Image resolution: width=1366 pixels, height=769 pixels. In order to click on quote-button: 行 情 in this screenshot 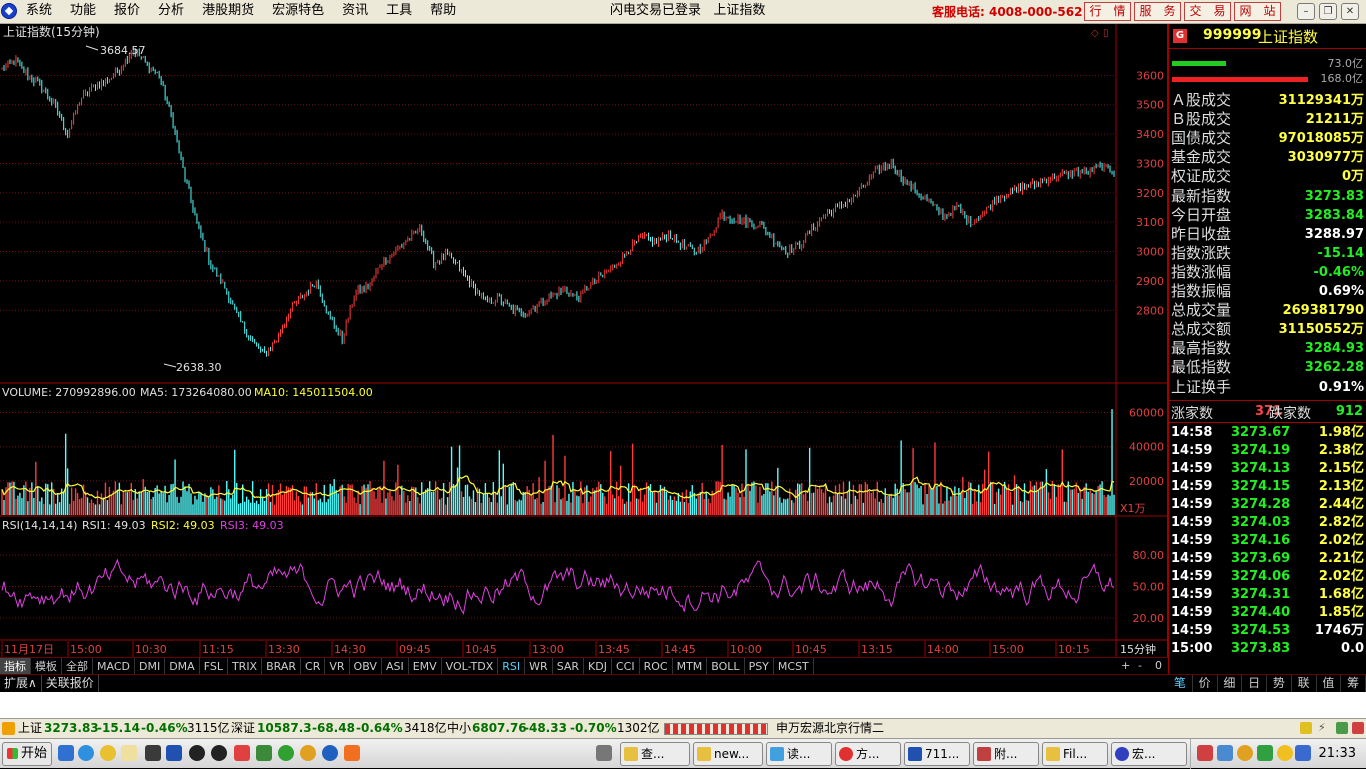, I will do `click(1107, 11)`.